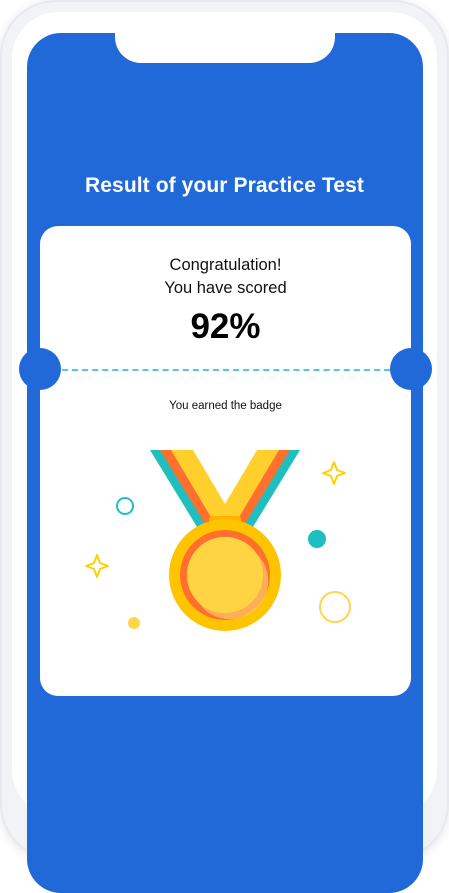 Image resolution: width=449 pixels, height=893 pixels. Describe the element at coordinates (225, 327) in the screenshot. I see `score-value: 92%` at that location.